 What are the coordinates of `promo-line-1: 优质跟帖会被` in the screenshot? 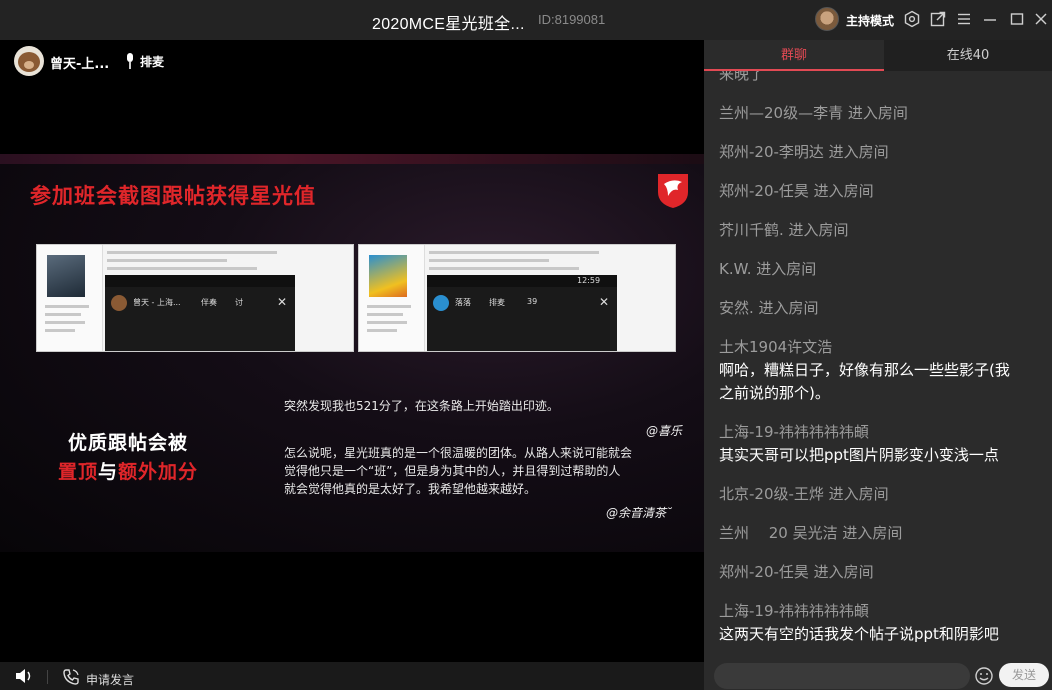 It's located at (128, 443).